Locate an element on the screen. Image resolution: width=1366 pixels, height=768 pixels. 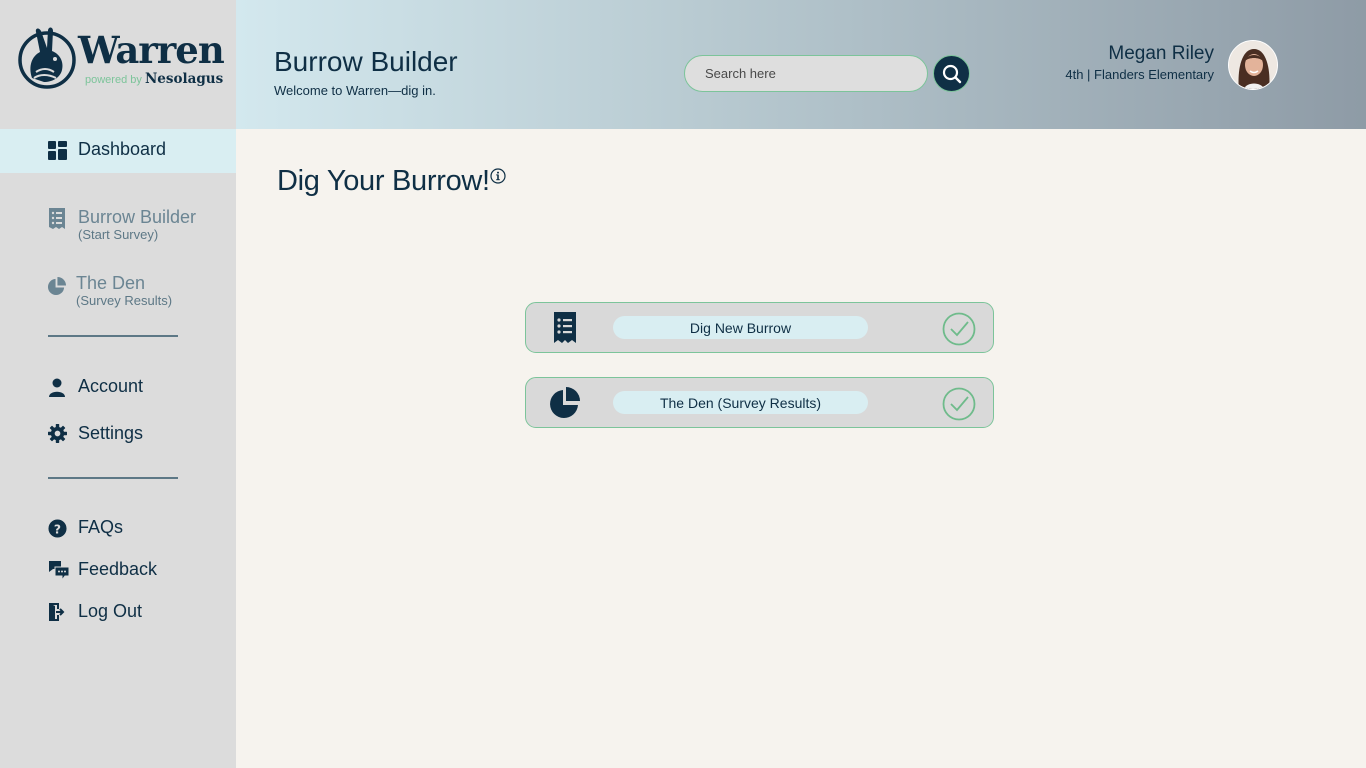
sidebar-item-sublabel: (Start Survey) is located at coordinates (118, 234).